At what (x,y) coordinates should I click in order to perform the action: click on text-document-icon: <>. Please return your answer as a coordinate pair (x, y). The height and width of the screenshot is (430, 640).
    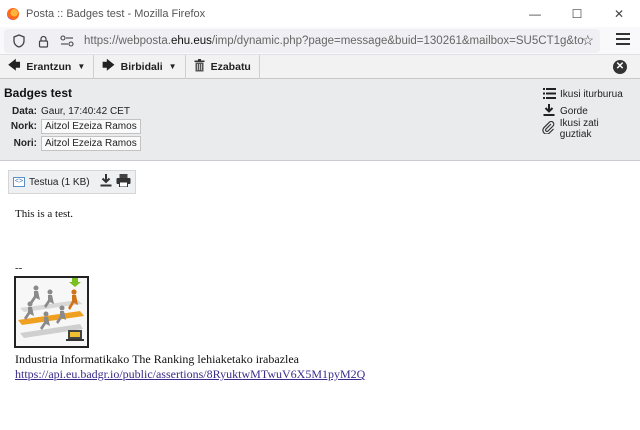
    Looking at the image, I should click on (19, 182).